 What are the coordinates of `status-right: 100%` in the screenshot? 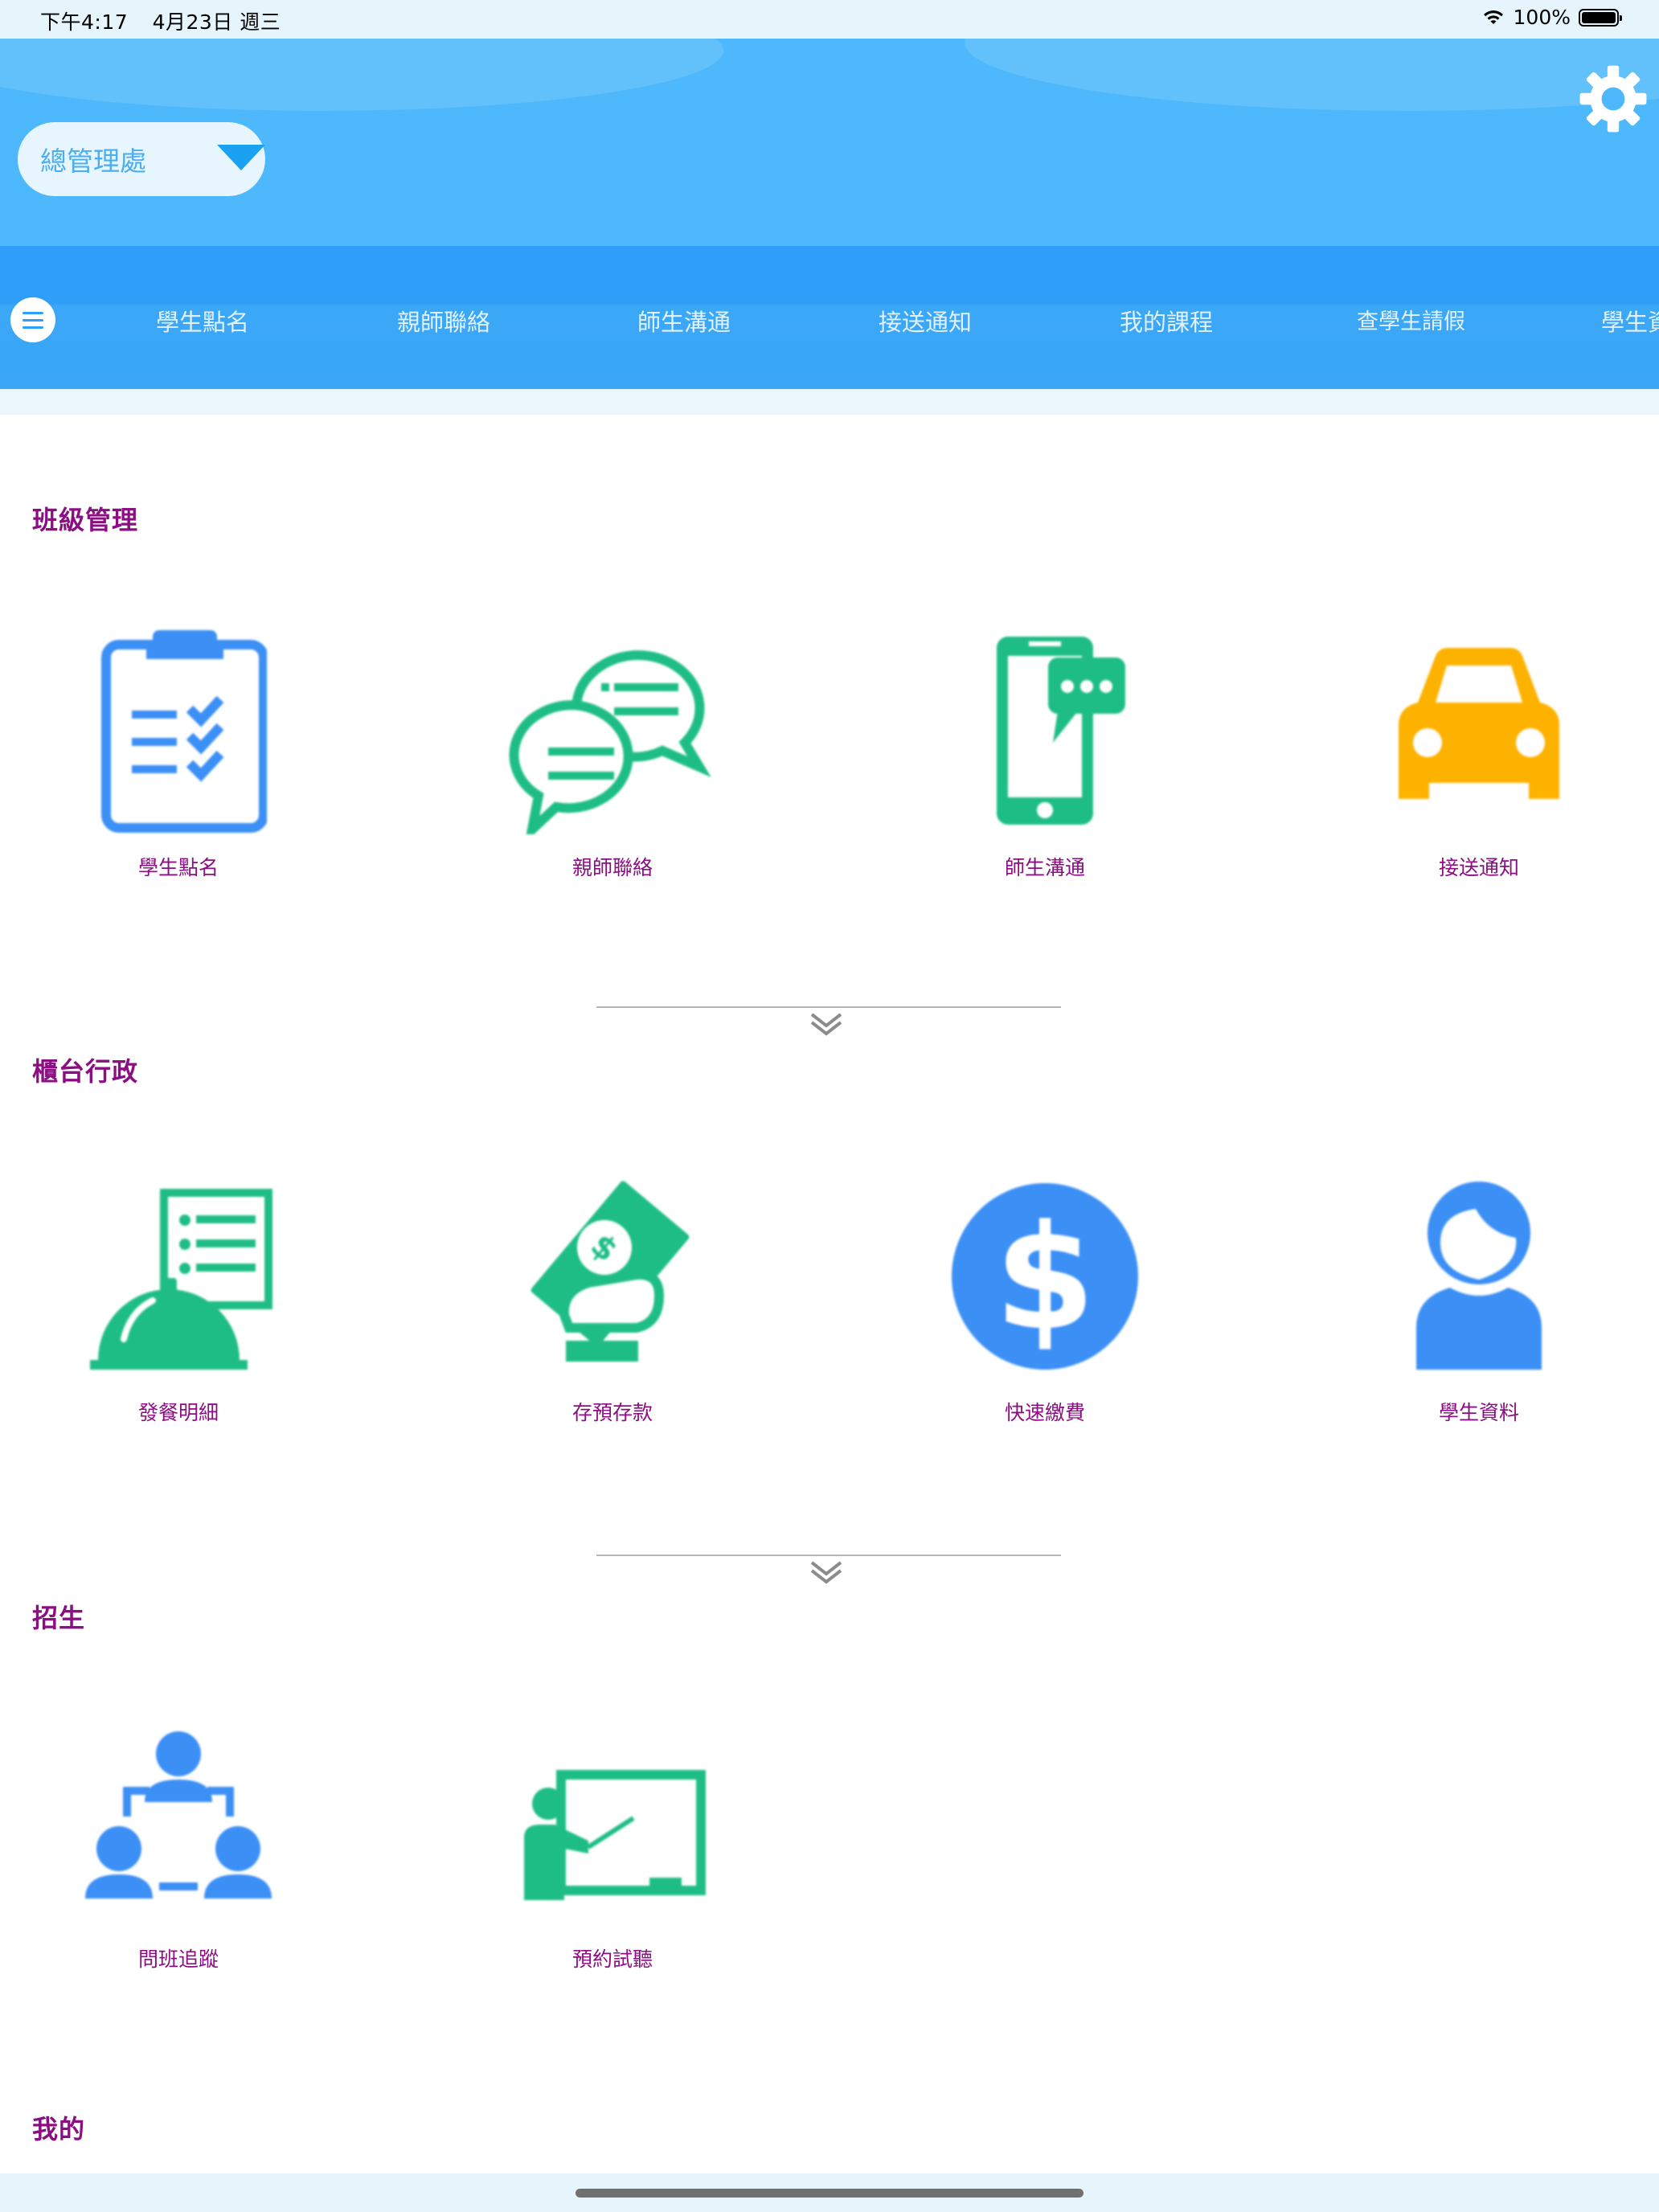 It's located at (1551, 17).